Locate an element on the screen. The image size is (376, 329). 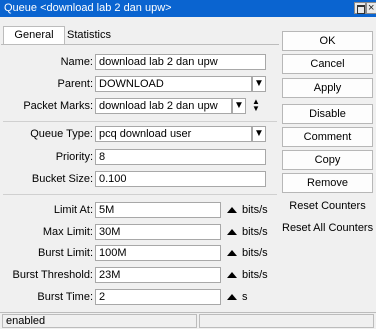
max-limit-expand-icon is located at coordinates (232, 232).